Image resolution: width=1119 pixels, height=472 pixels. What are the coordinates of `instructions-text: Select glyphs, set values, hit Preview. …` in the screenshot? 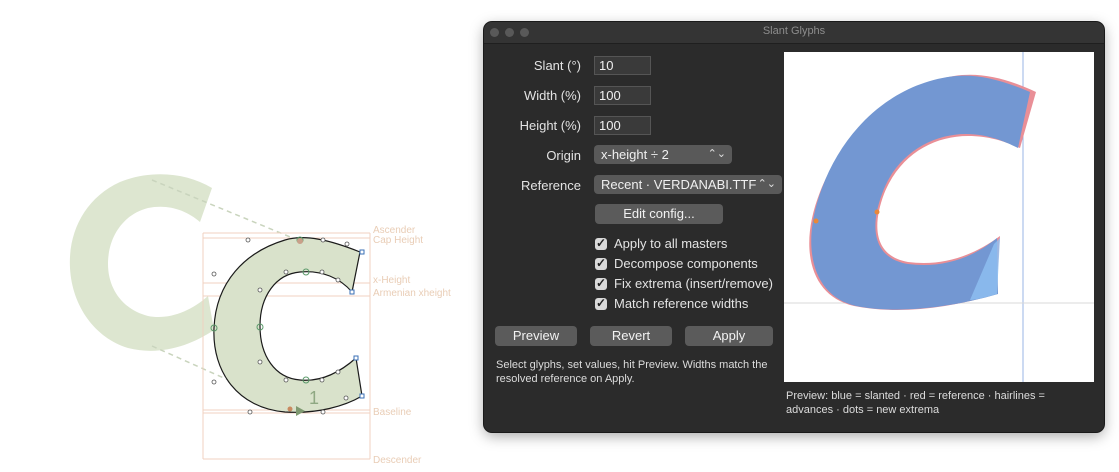 It's located at (632, 372).